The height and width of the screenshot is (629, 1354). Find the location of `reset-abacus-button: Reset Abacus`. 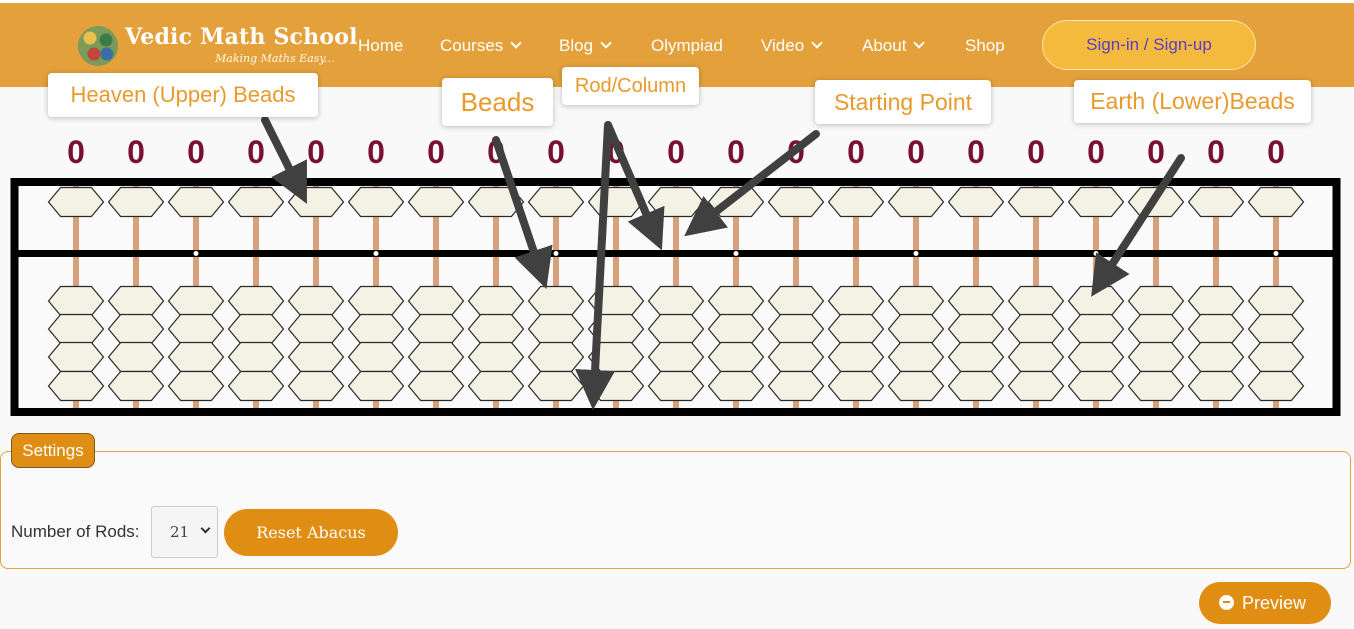

reset-abacus-button: Reset Abacus is located at coordinates (311, 532).